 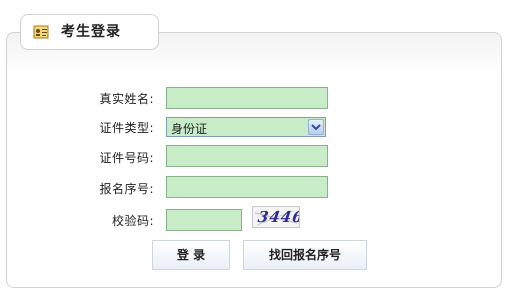 What do you see at coordinates (191, 255) in the screenshot?
I see `login-button: 登 录` at bounding box center [191, 255].